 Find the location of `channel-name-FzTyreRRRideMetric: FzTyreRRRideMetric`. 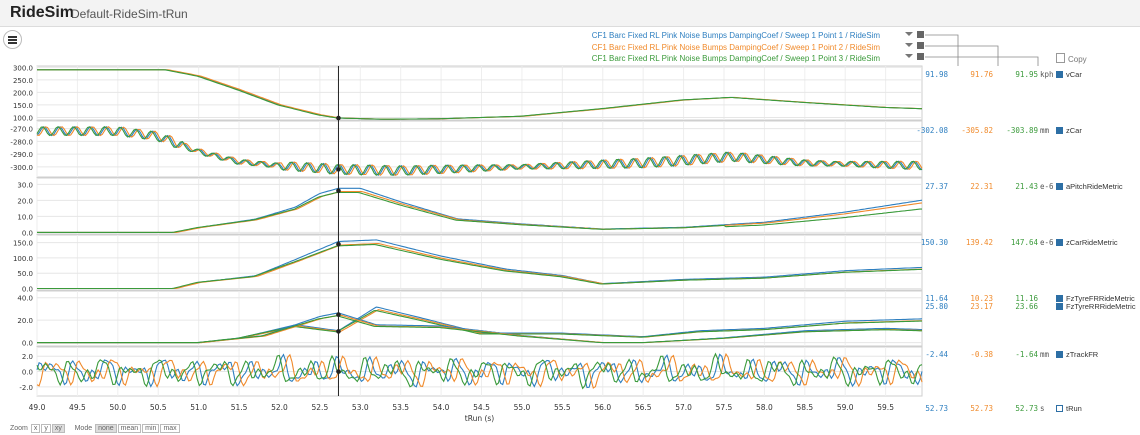

channel-name-FzTyreRRRideMetric: FzTyreRRRideMetric is located at coordinates (1101, 306).